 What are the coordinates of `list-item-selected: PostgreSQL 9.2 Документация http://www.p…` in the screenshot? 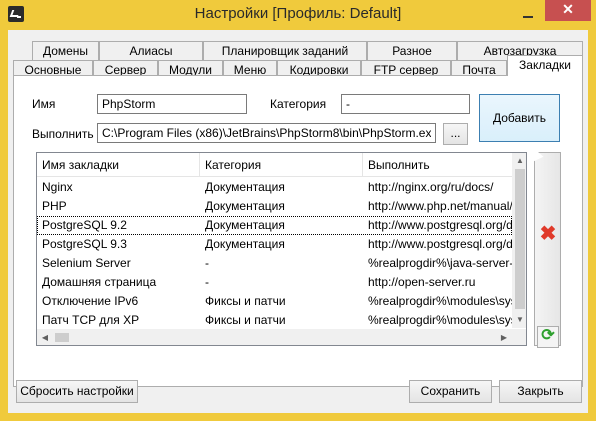 It's located at (274, 225).